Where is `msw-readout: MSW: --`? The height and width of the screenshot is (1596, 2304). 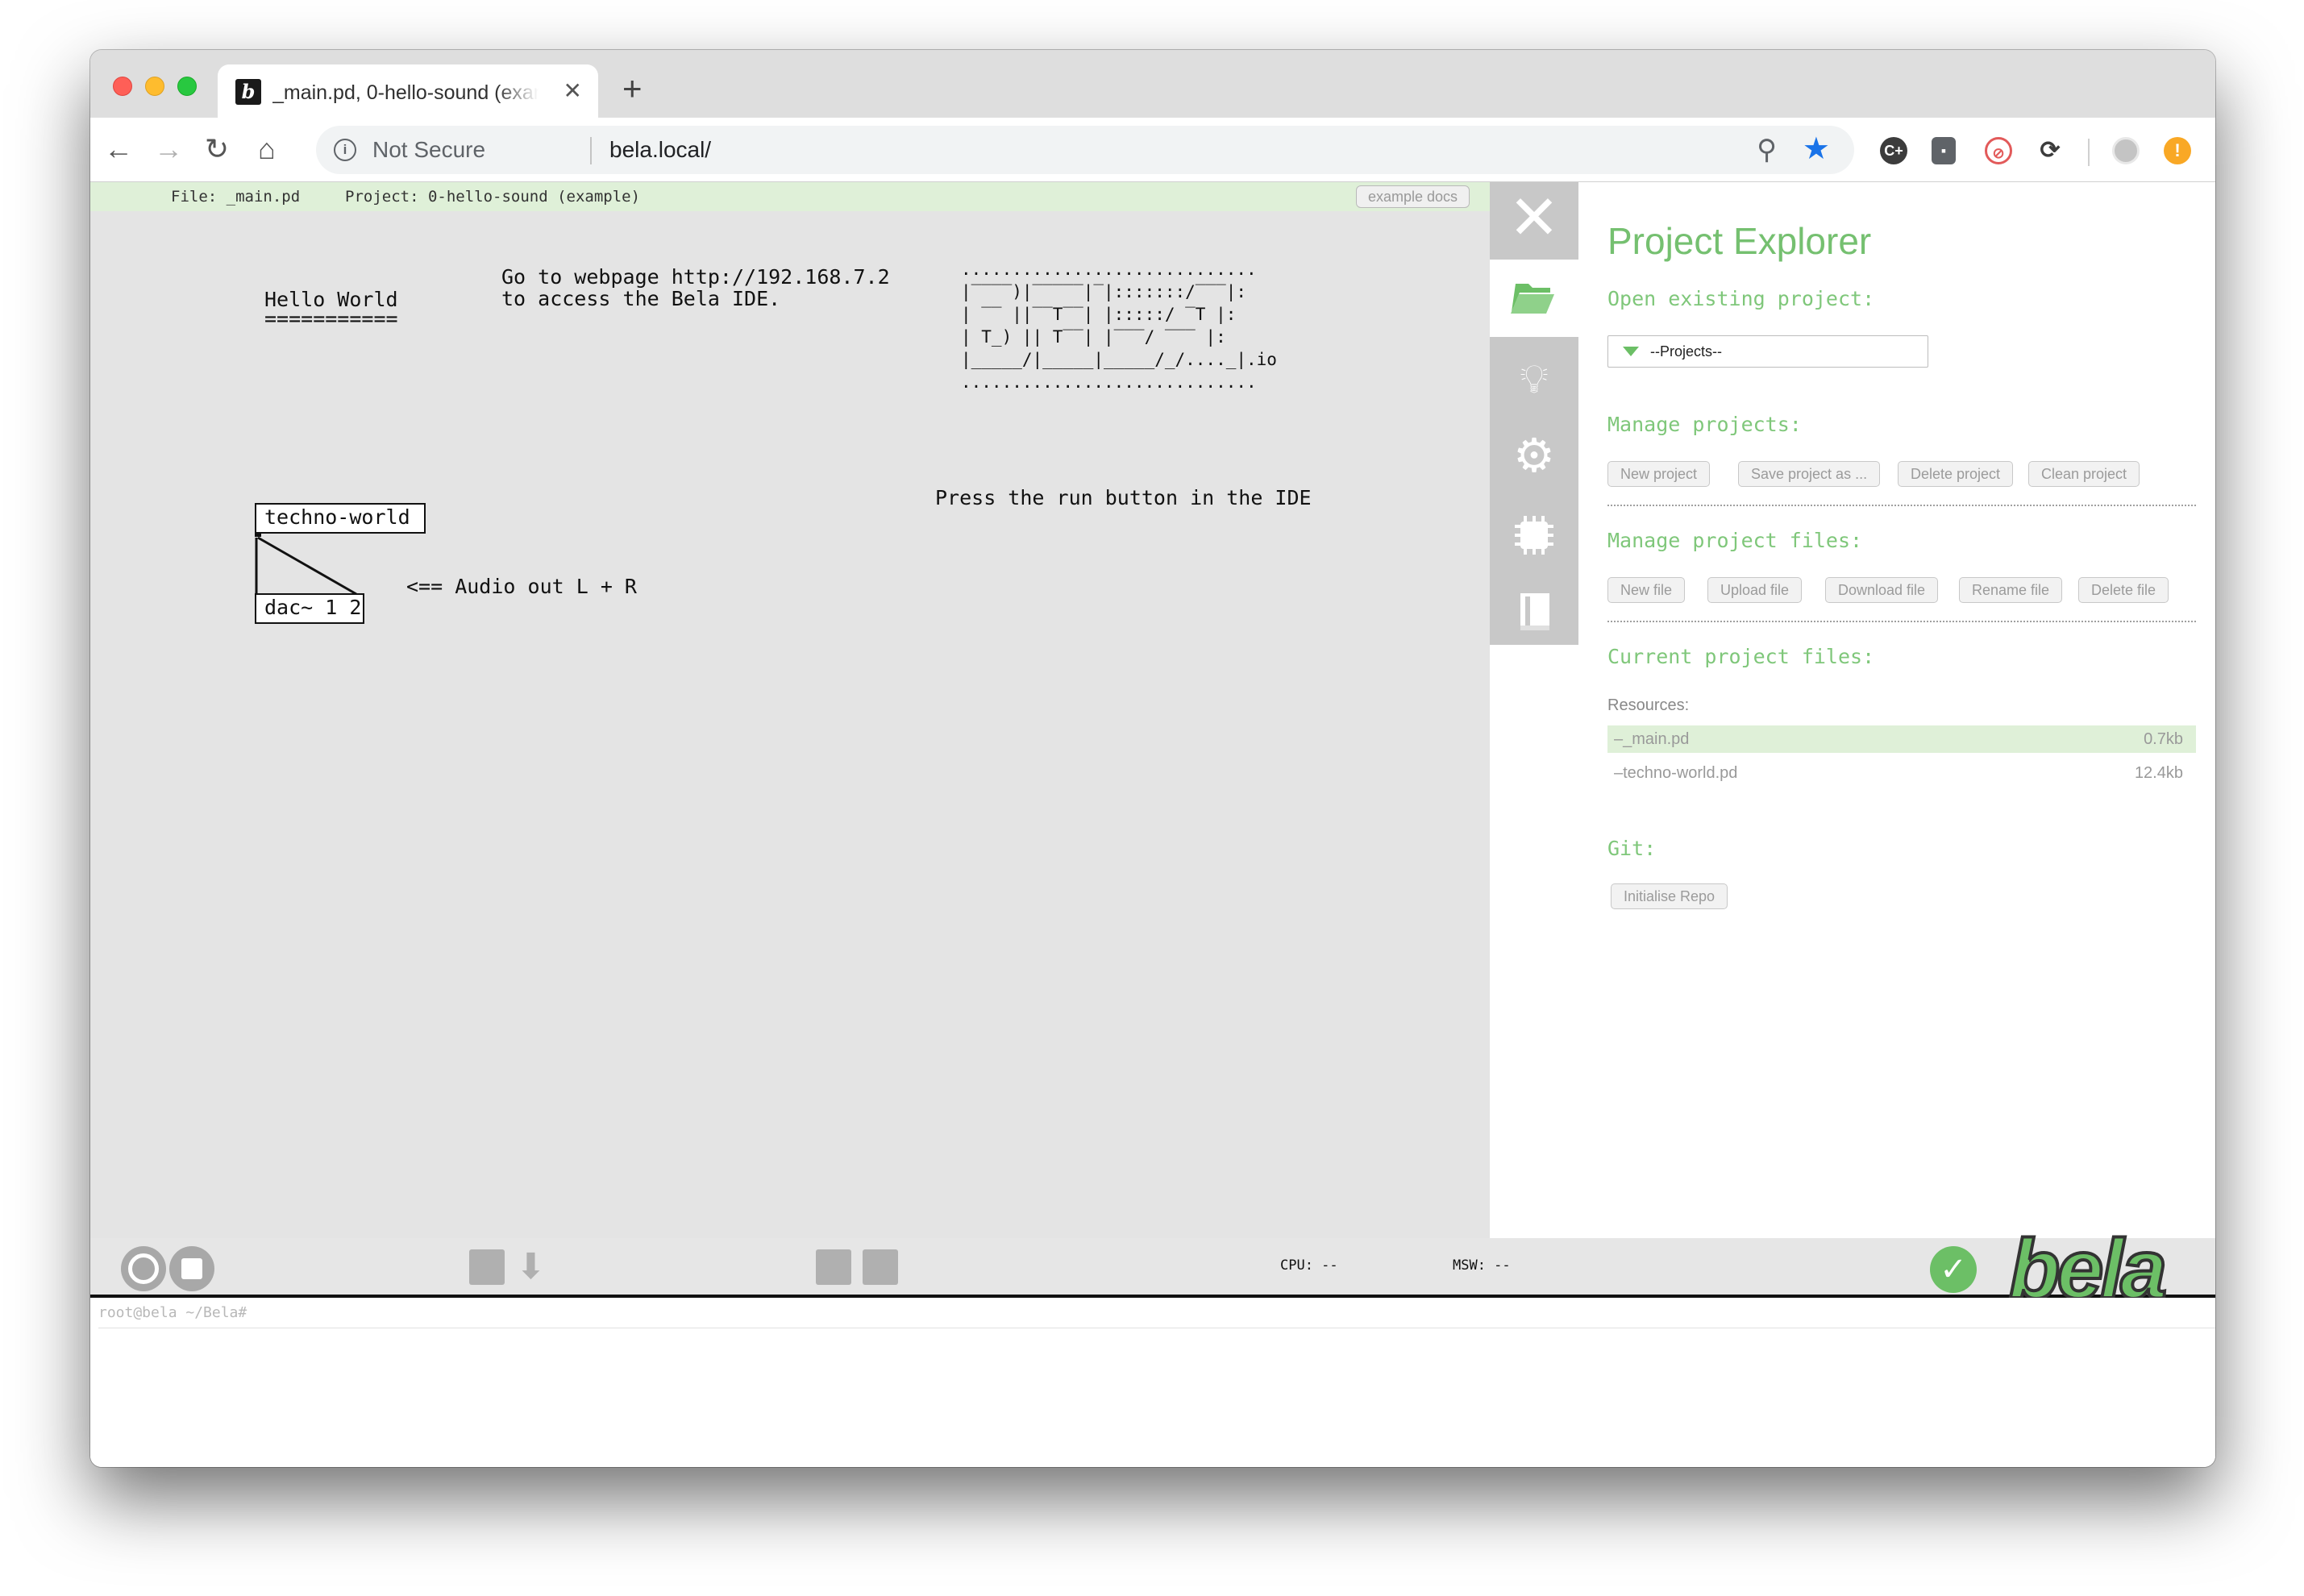
msw-readout: MSW: -- is located at coordinates (1482, 1265).